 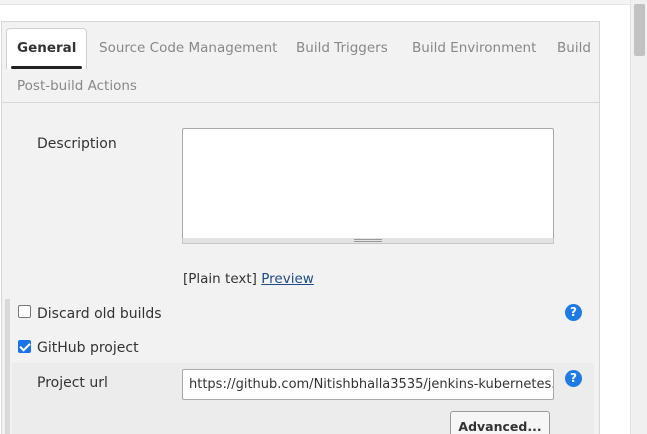 What do you see at coordinates (24, 346) in the screenshot?
I see `github-project-checkbox` at bounding box center [24, 346].